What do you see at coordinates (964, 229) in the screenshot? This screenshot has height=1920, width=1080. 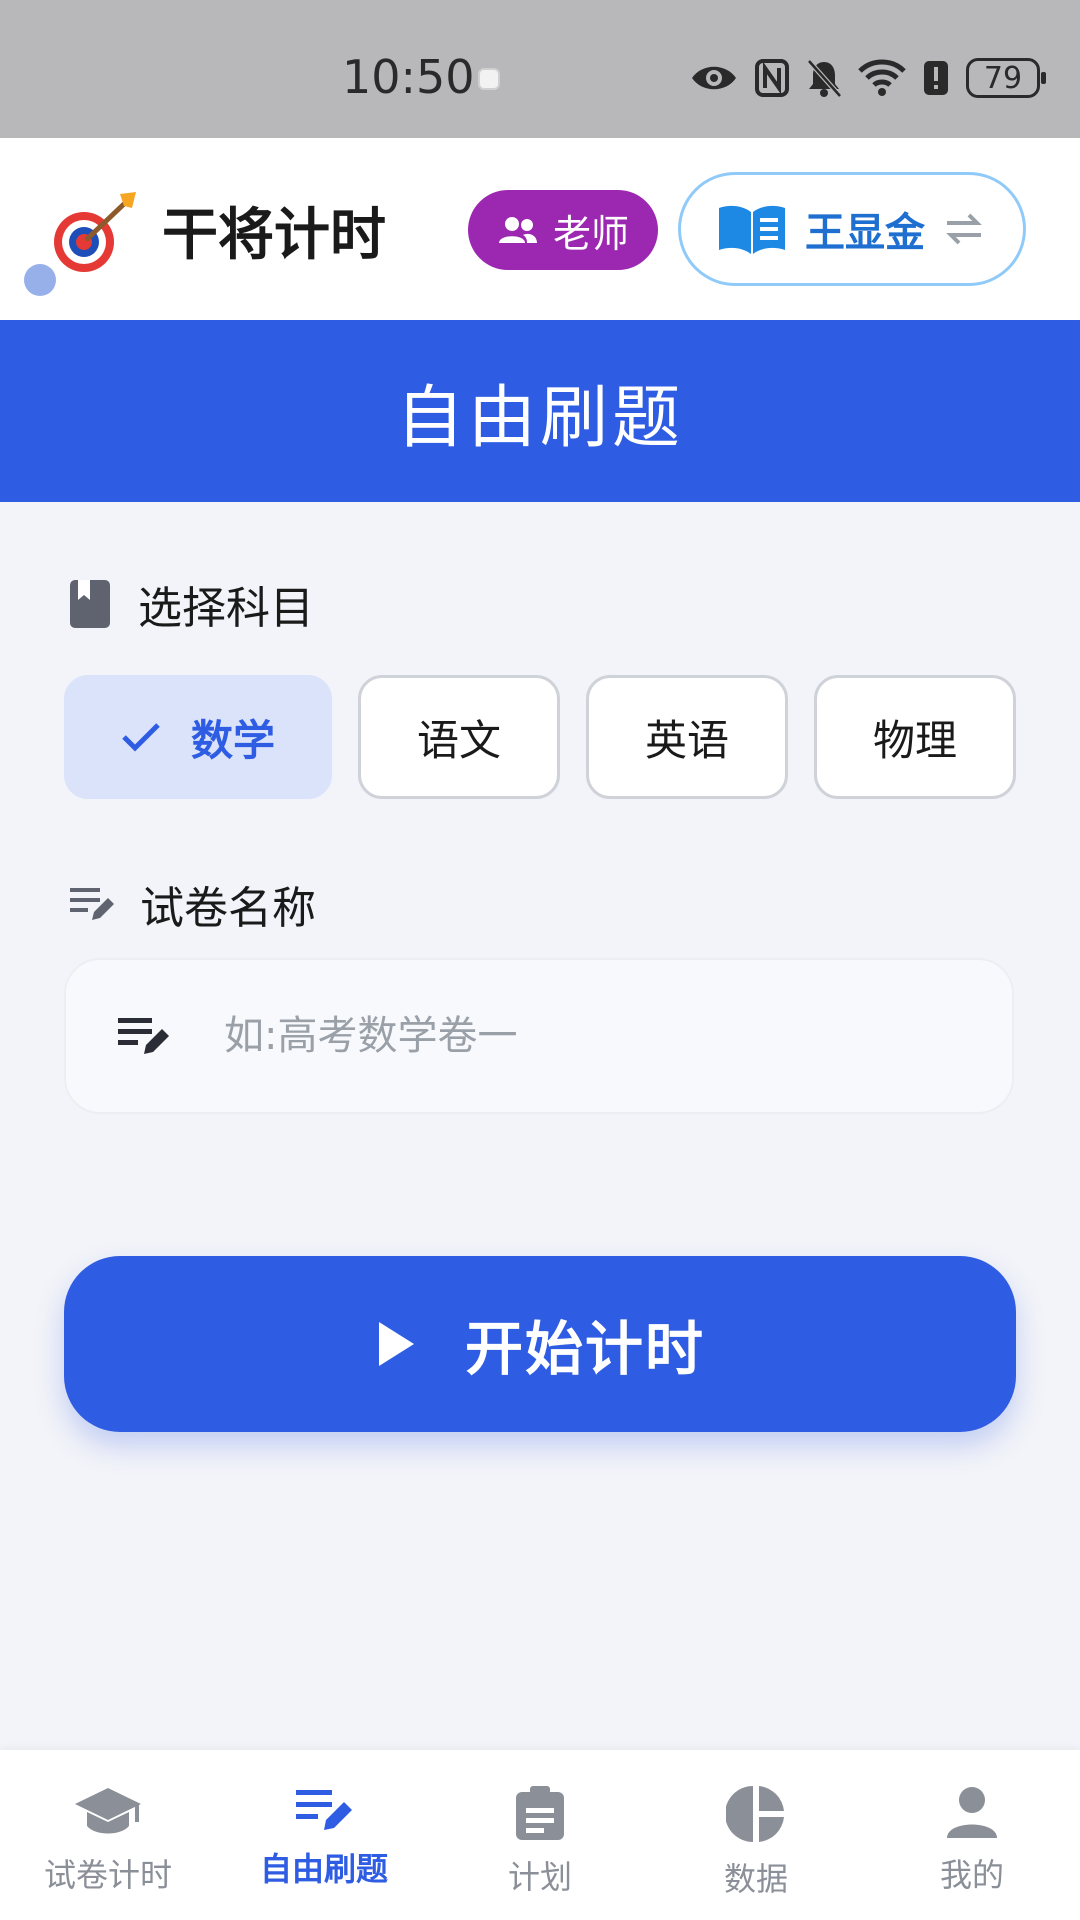 I see `swap-arrows-icon` at bounding box center [964, 229].